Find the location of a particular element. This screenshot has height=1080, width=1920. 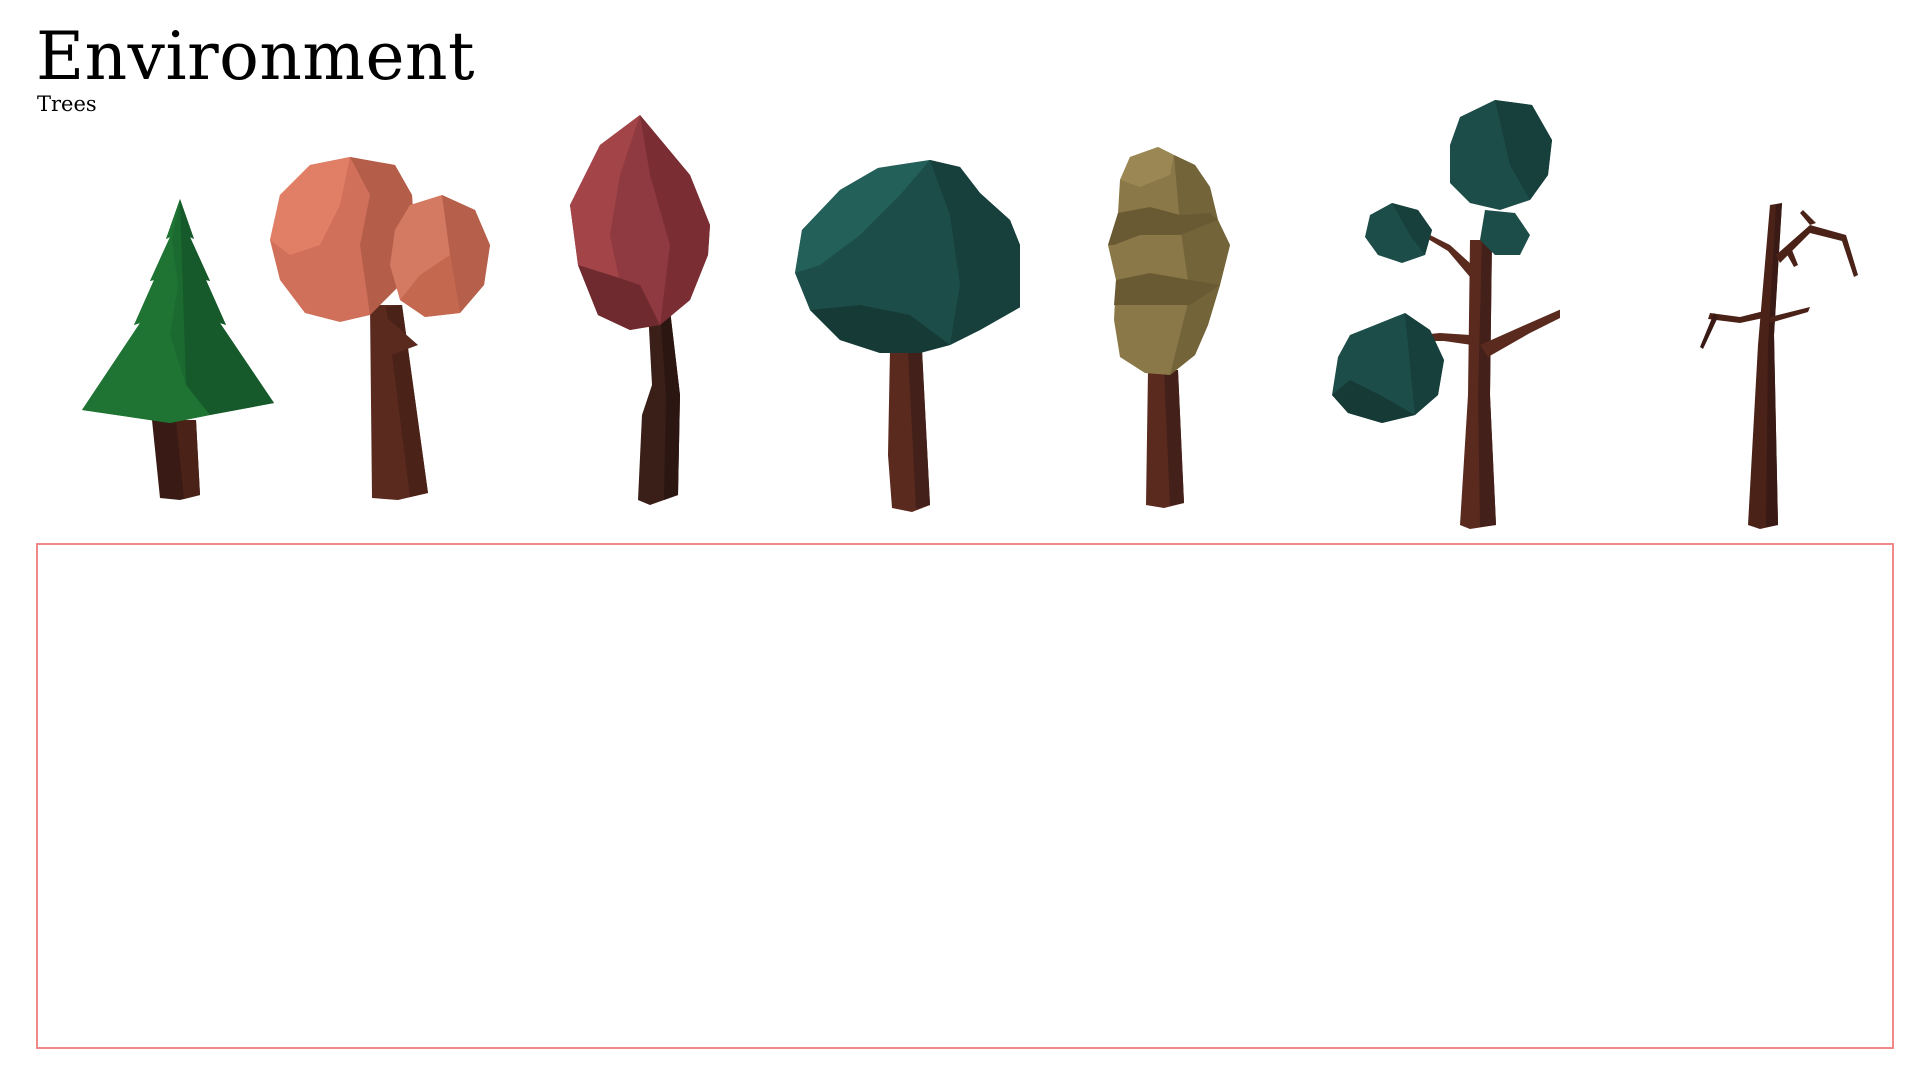

bare-dead-tree-illustration is located at coordinates (1779, 366).